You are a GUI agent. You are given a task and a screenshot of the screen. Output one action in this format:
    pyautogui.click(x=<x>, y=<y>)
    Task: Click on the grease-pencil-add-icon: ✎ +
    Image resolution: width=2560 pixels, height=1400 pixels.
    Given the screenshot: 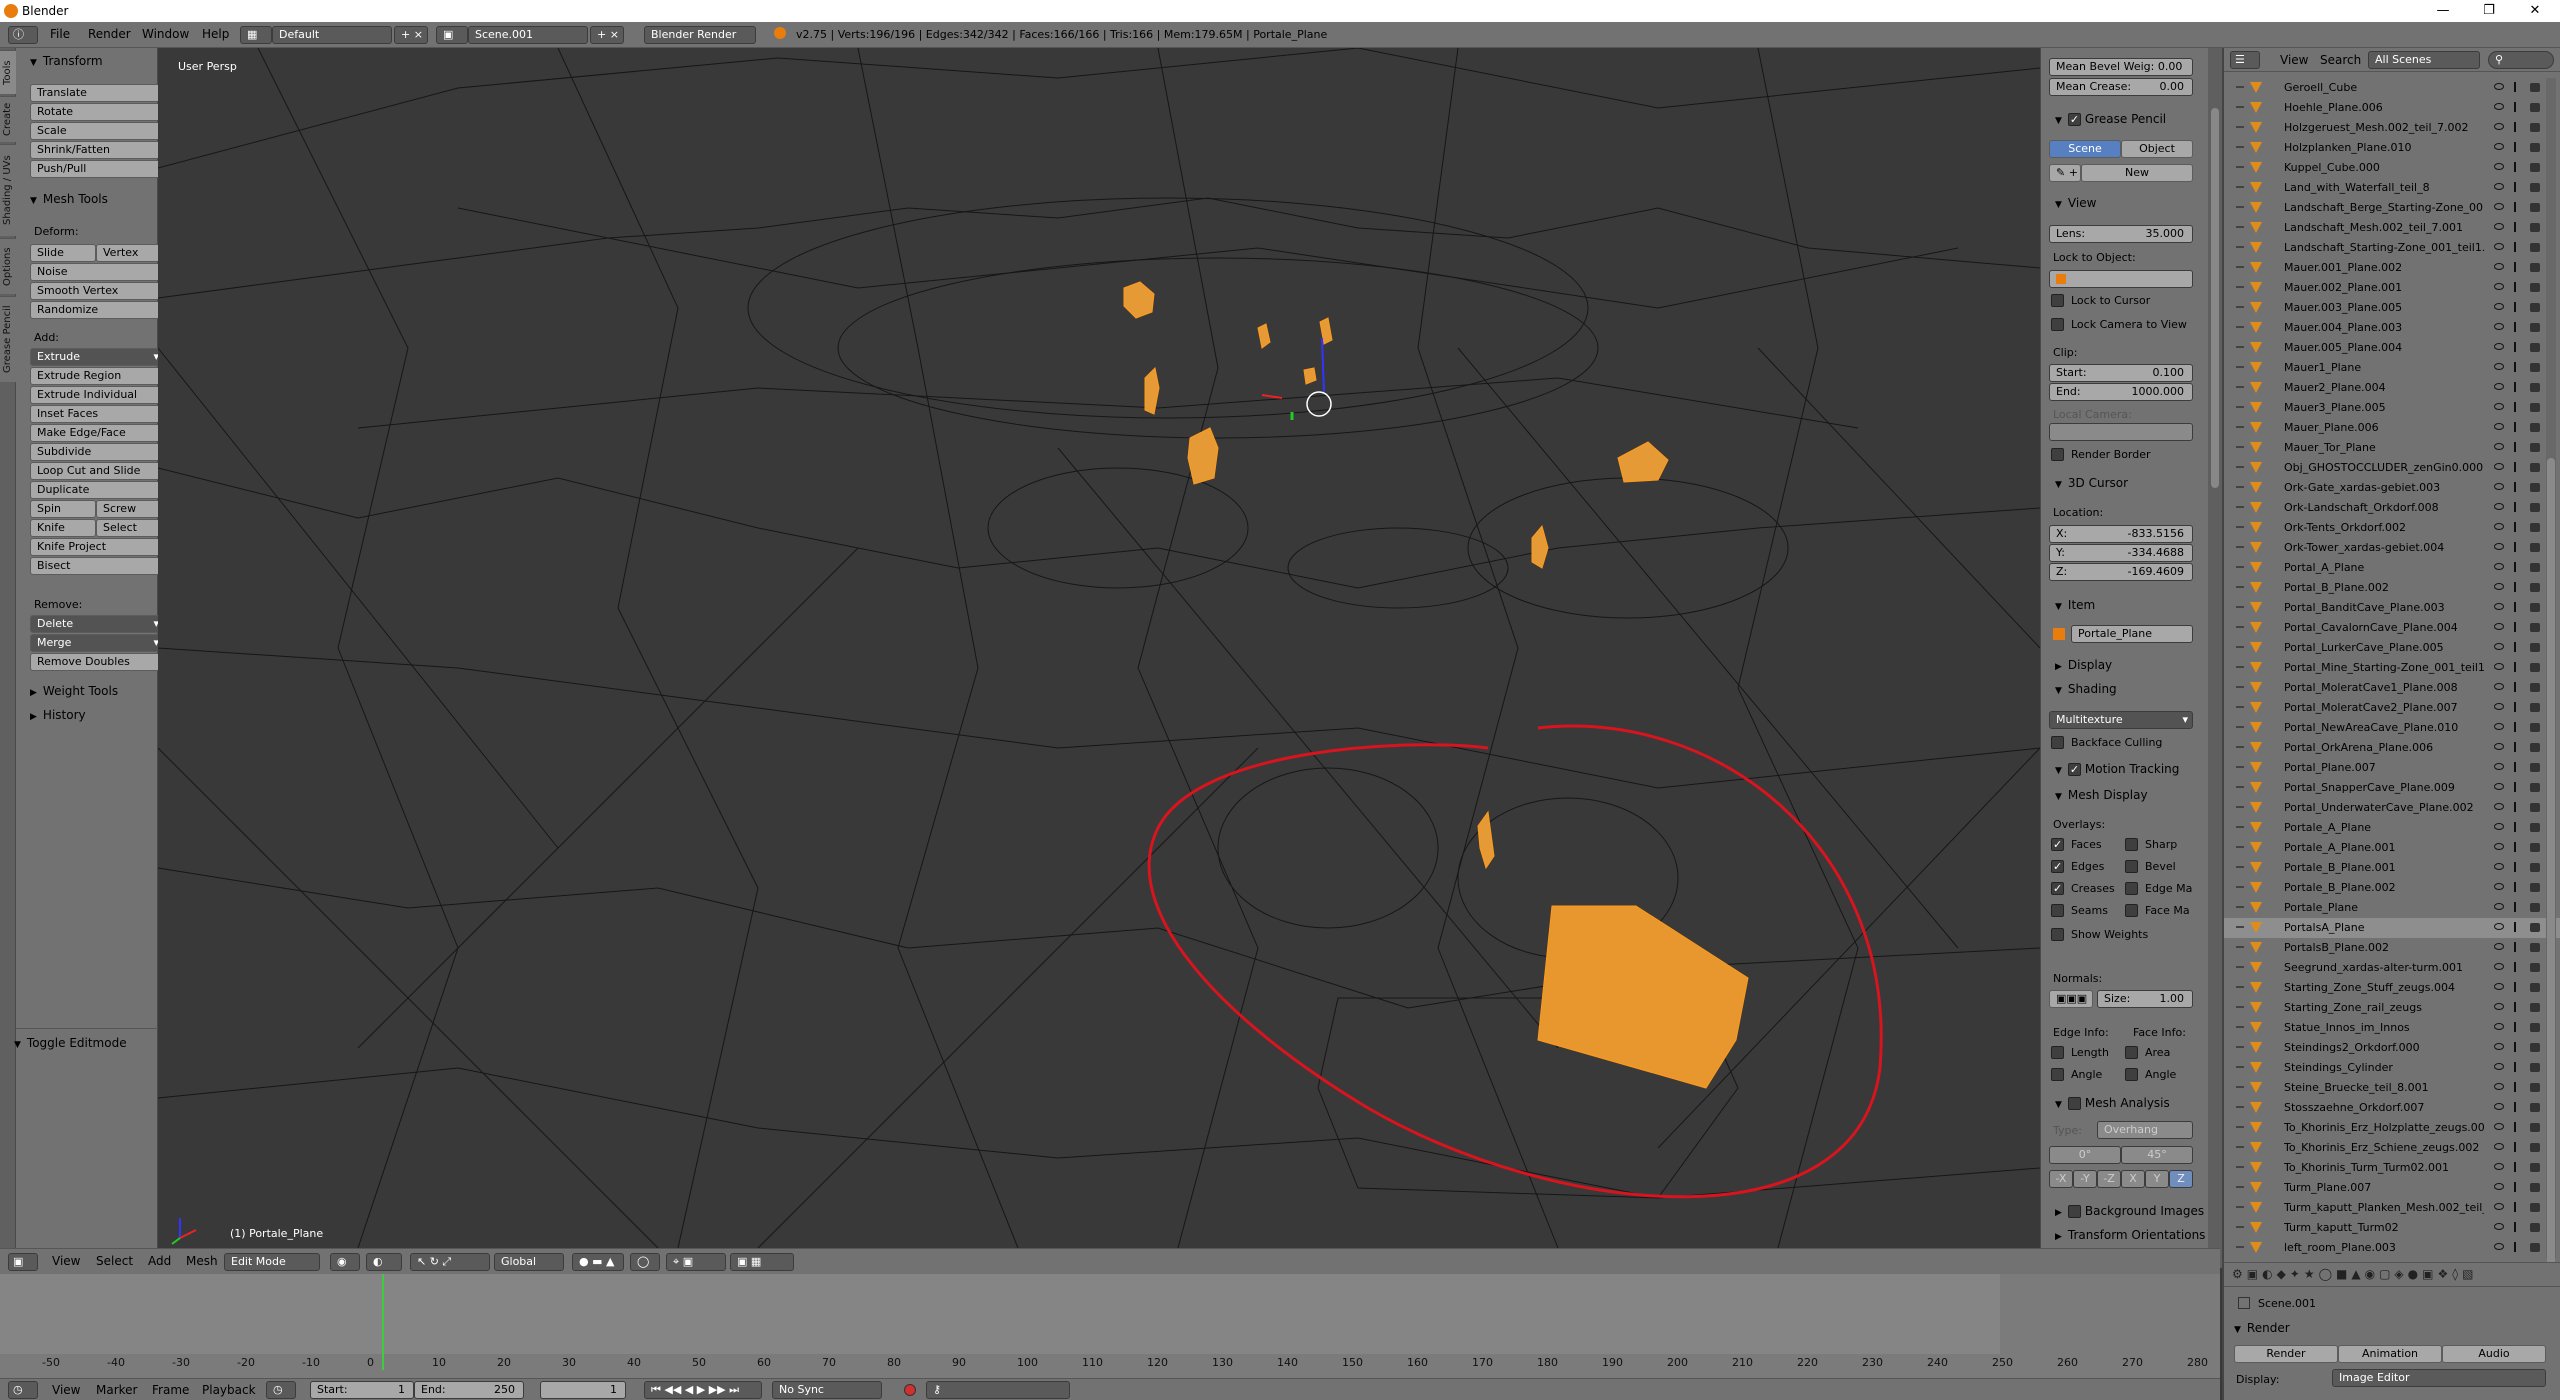 What is the action you would take?
    pyautogui.click(x=2065, y=173)
    